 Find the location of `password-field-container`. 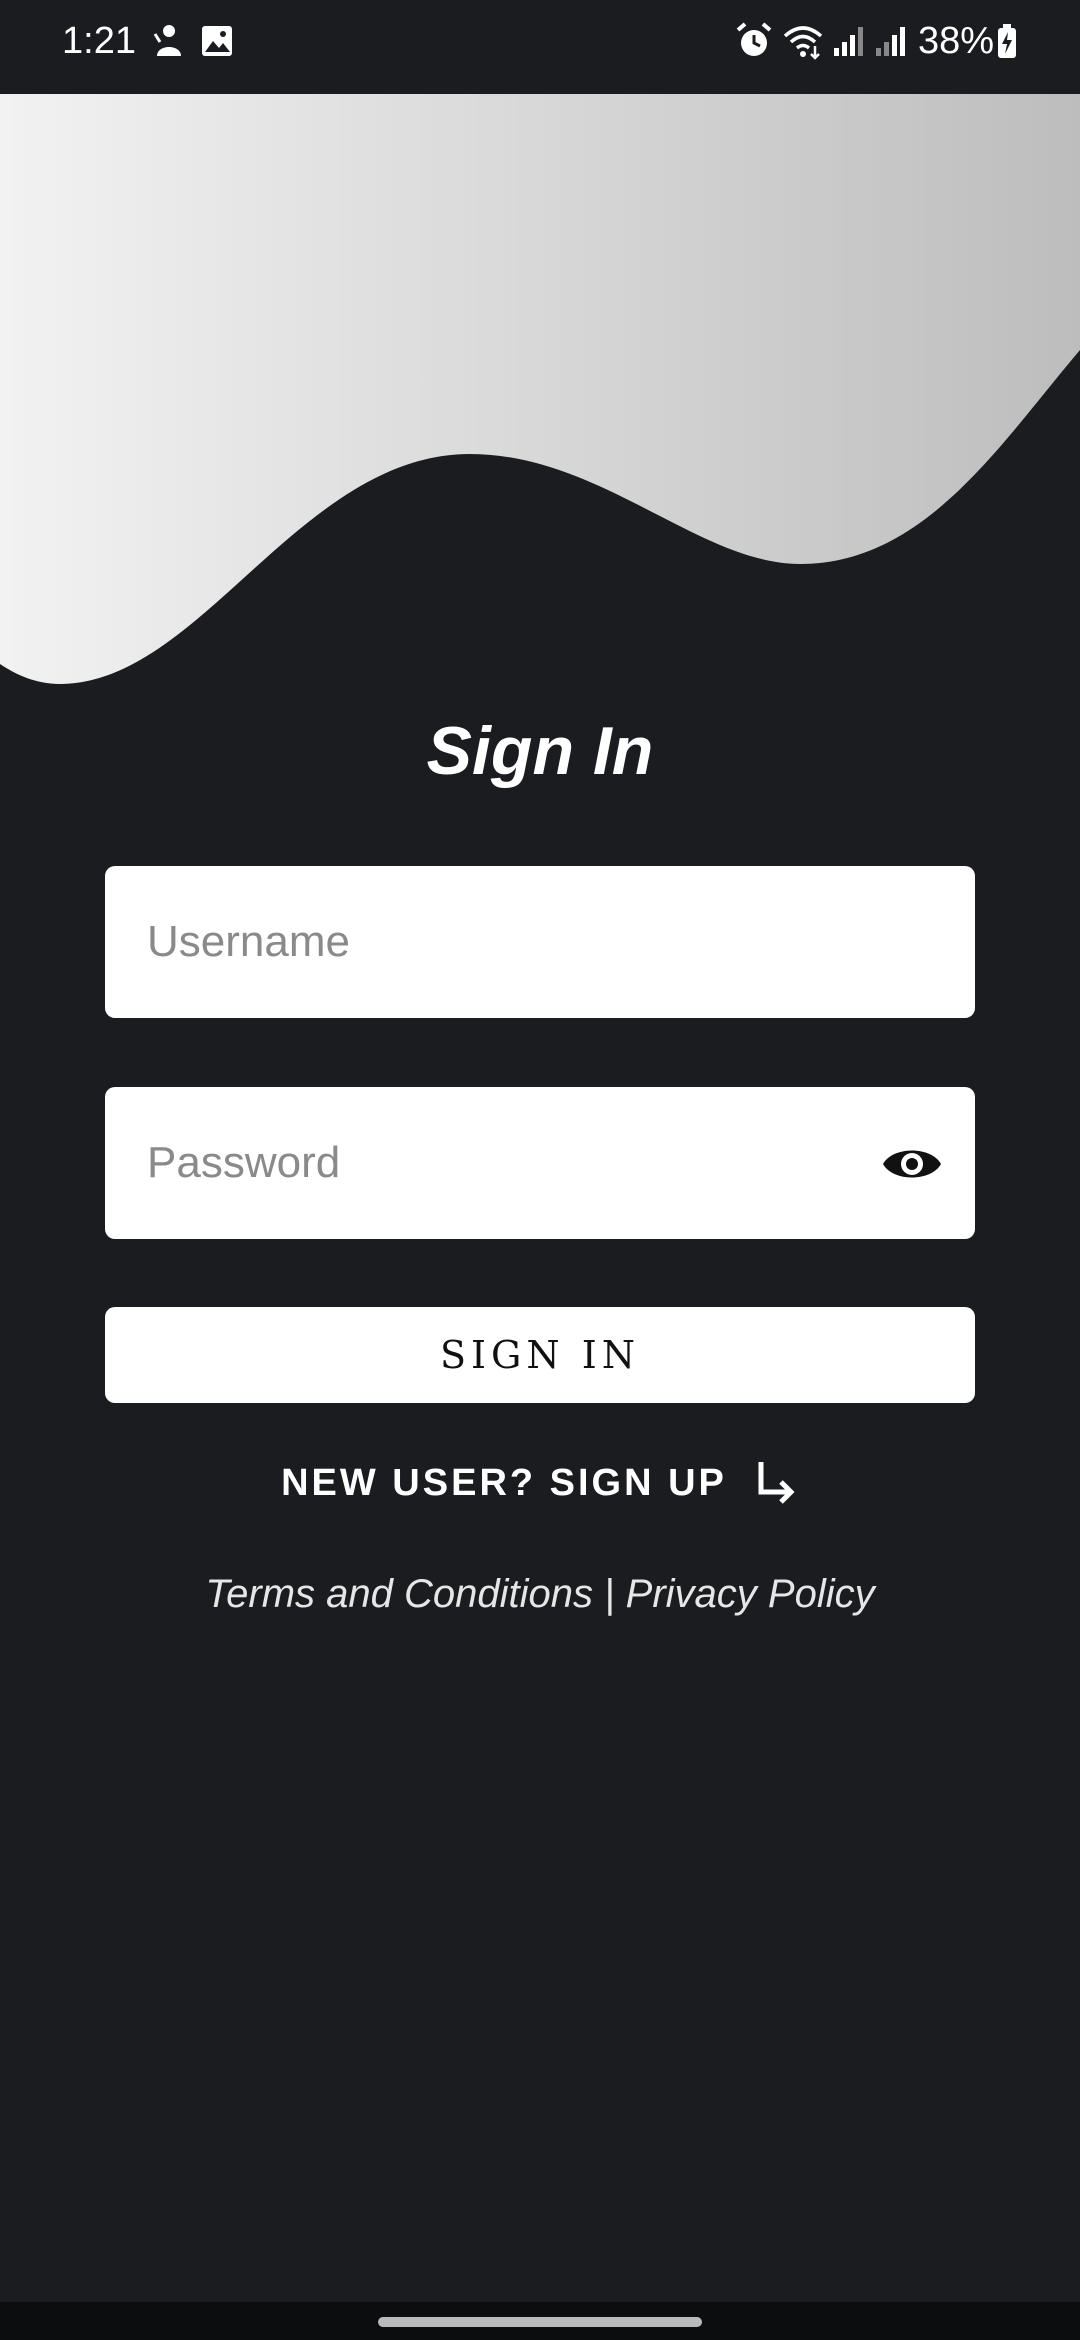

password-field-container is located at coordinates (540, 1163).